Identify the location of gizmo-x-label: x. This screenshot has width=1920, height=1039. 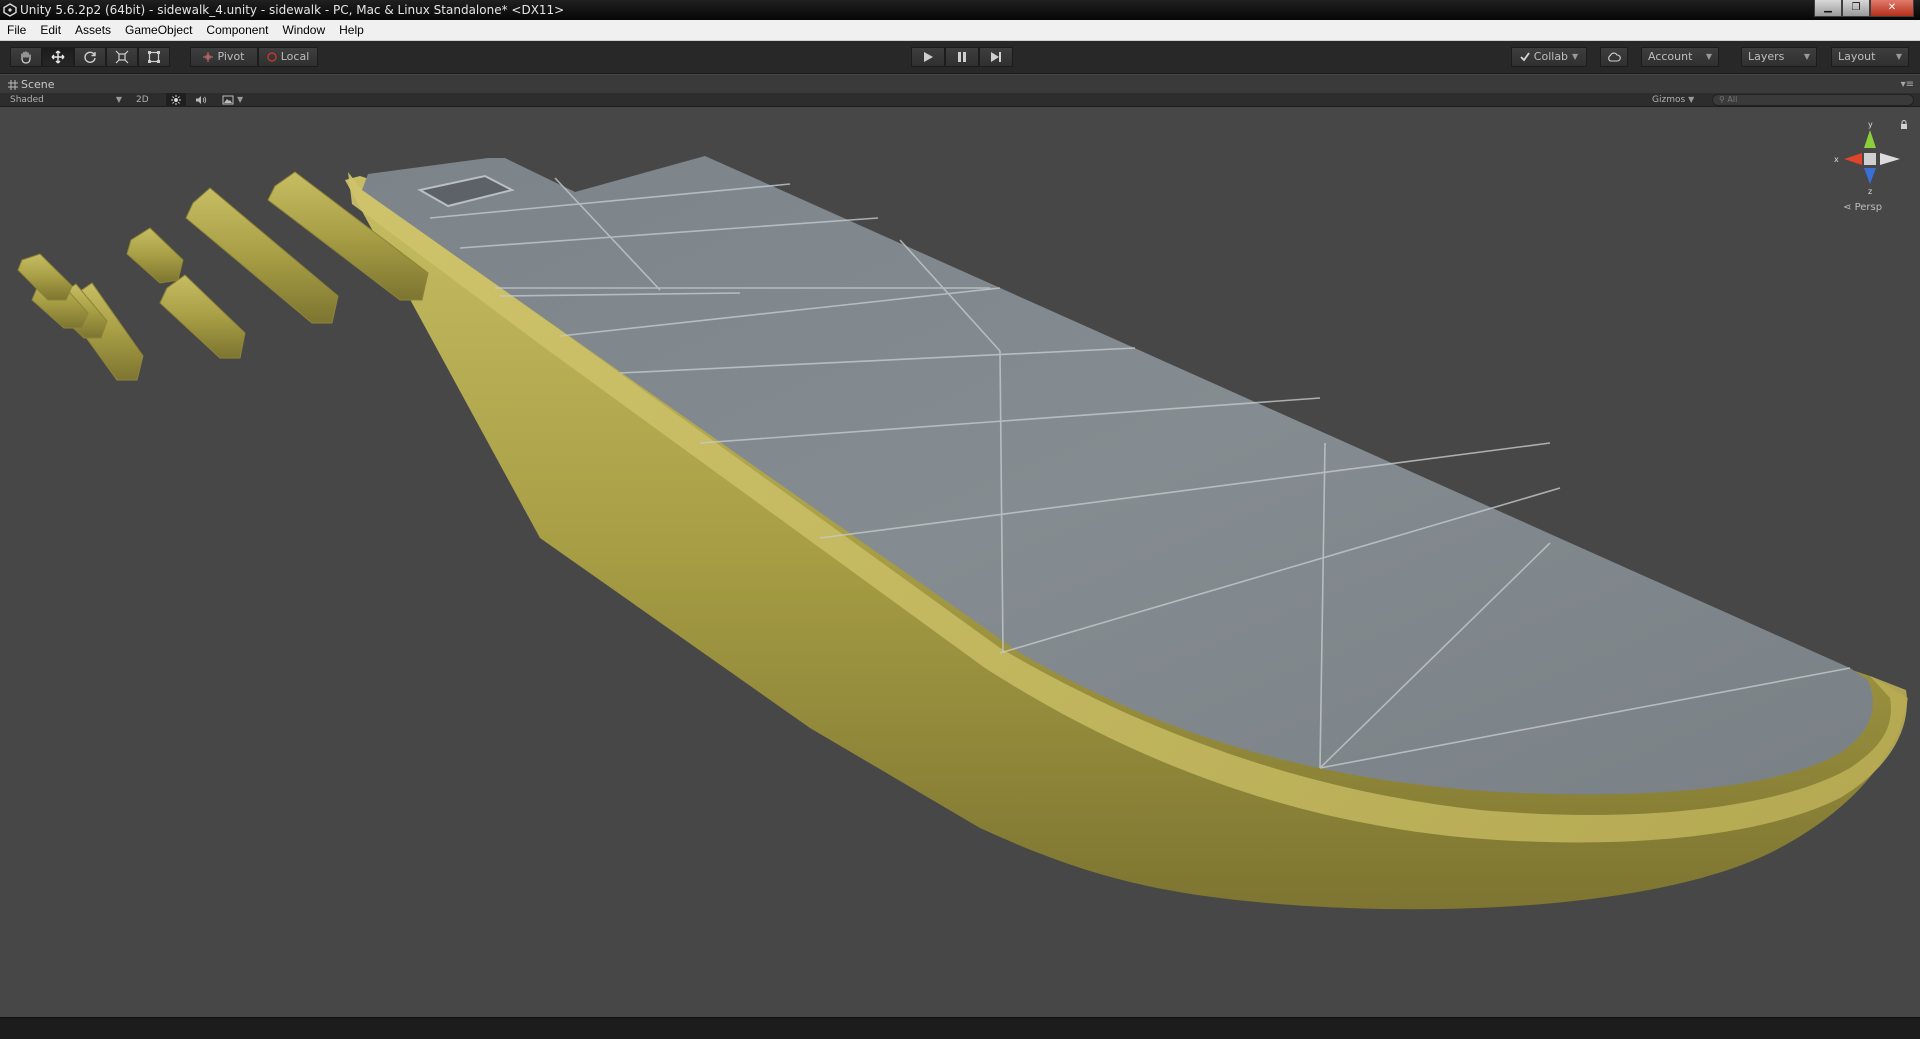
(1836, 159).